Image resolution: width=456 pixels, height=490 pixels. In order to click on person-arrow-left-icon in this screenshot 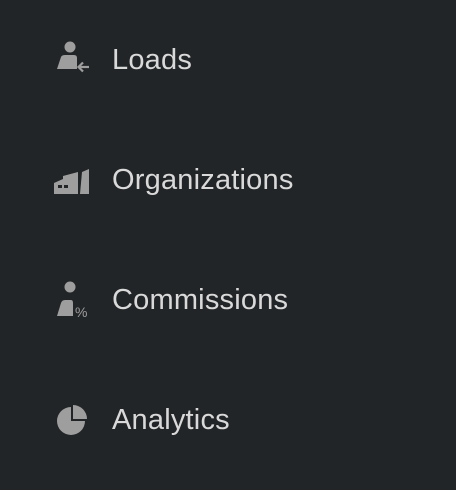, I will do `click(72, 60)`.